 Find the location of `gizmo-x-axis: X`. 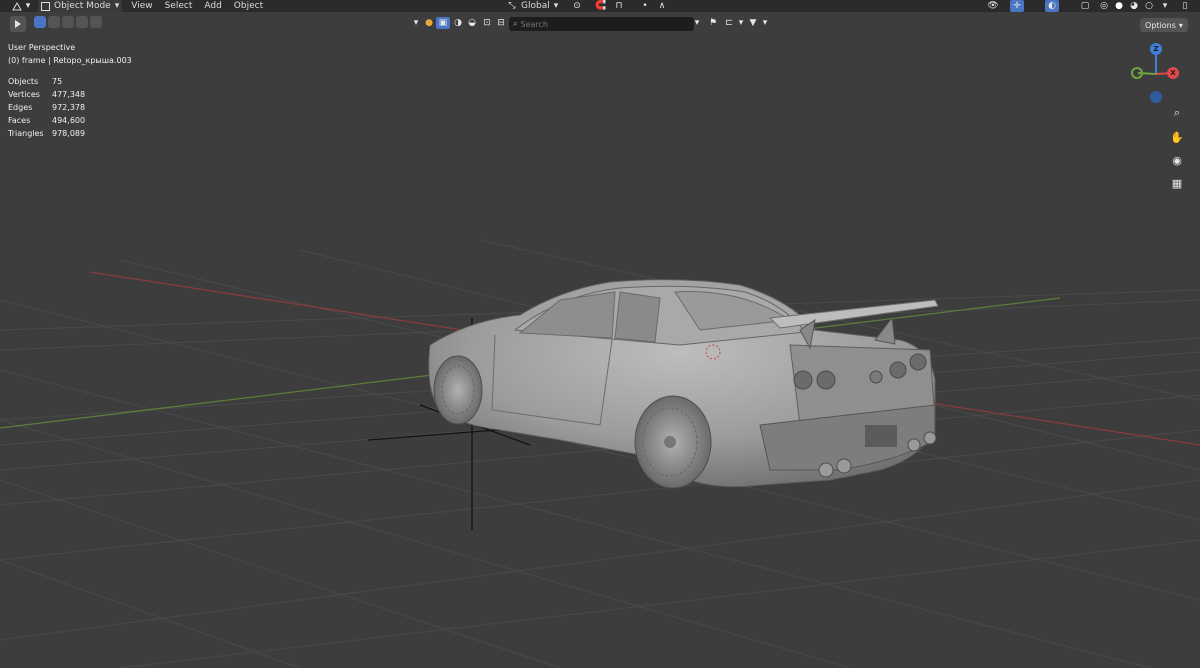

gizmo-x-axis: X is located at coordinates (1173, 73).